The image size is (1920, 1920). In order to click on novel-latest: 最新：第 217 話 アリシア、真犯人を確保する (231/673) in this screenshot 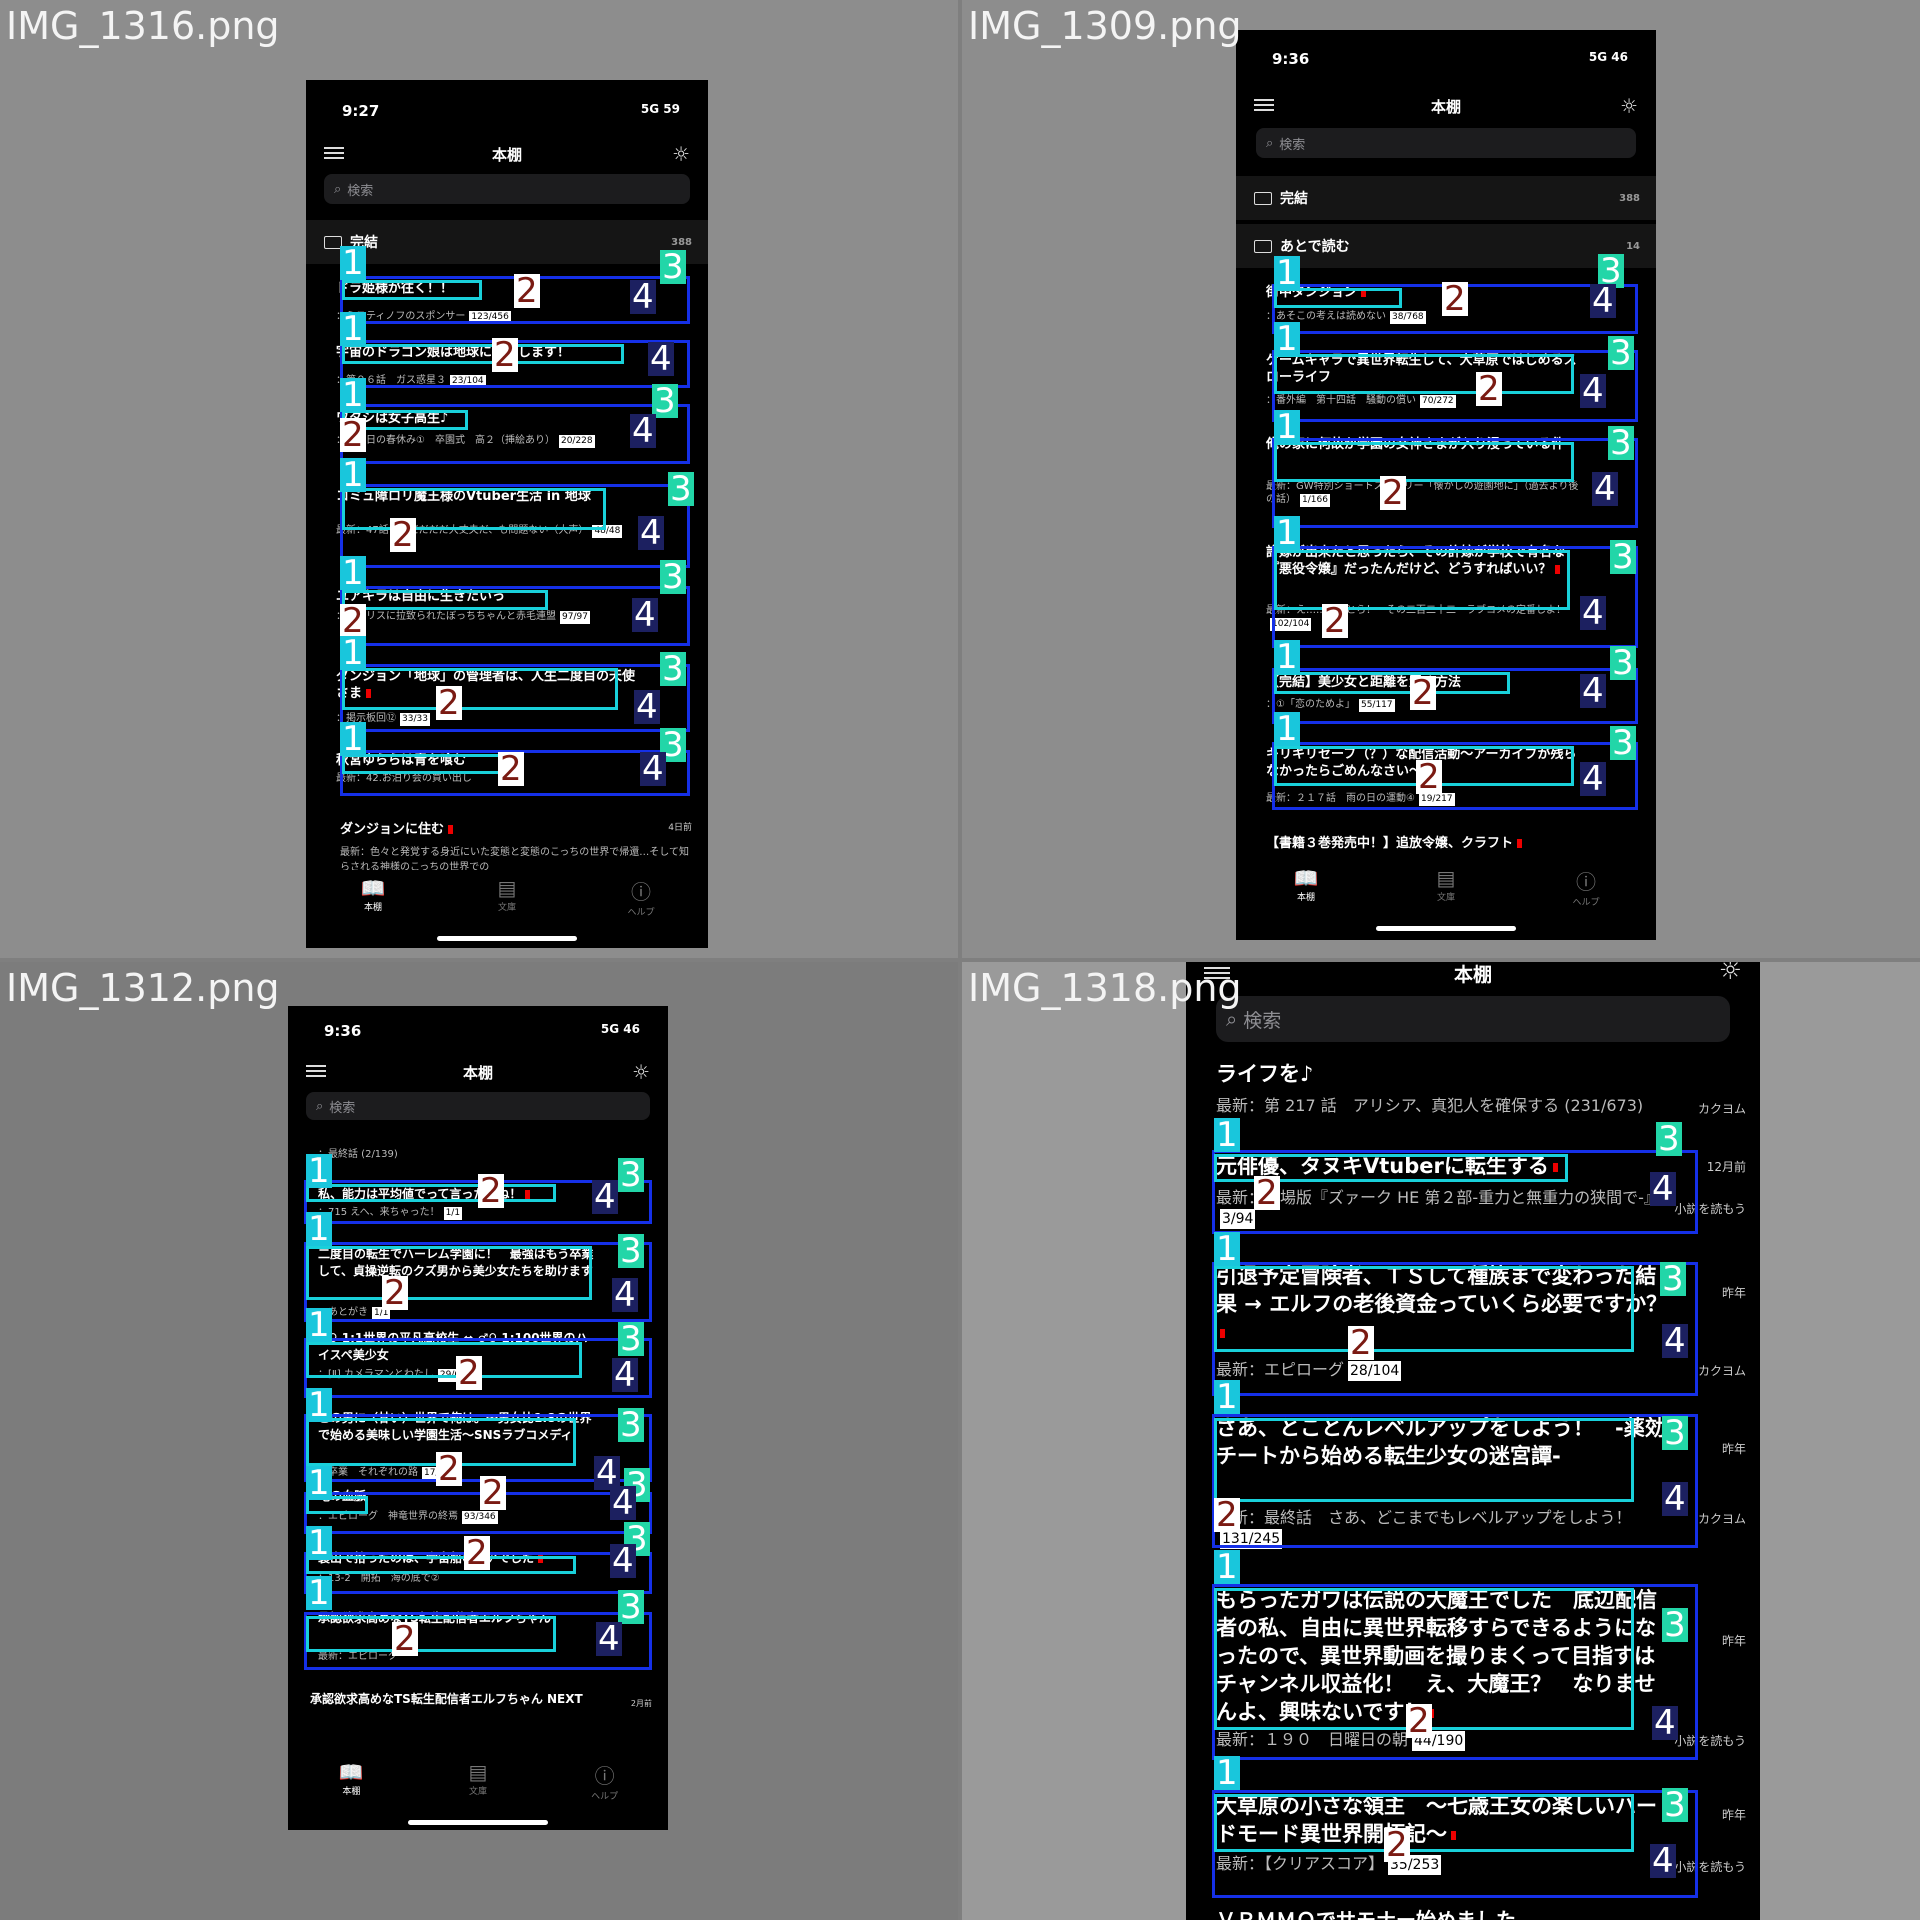, I will do `click(1430, 1105)`.